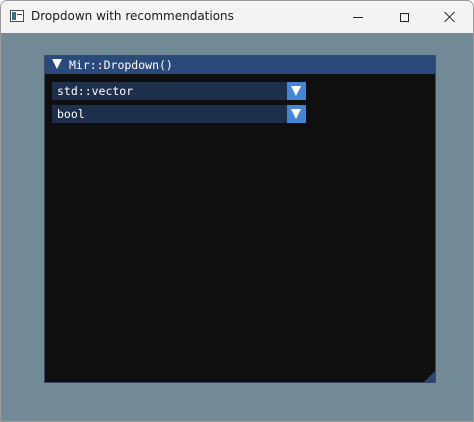 This screenshot has height=422, width=474. What do you see at coordinates (237, 17) in the screenshot?
I see `window-titlebar: Dropdown with recommendations` at bounding box center [237, 17].